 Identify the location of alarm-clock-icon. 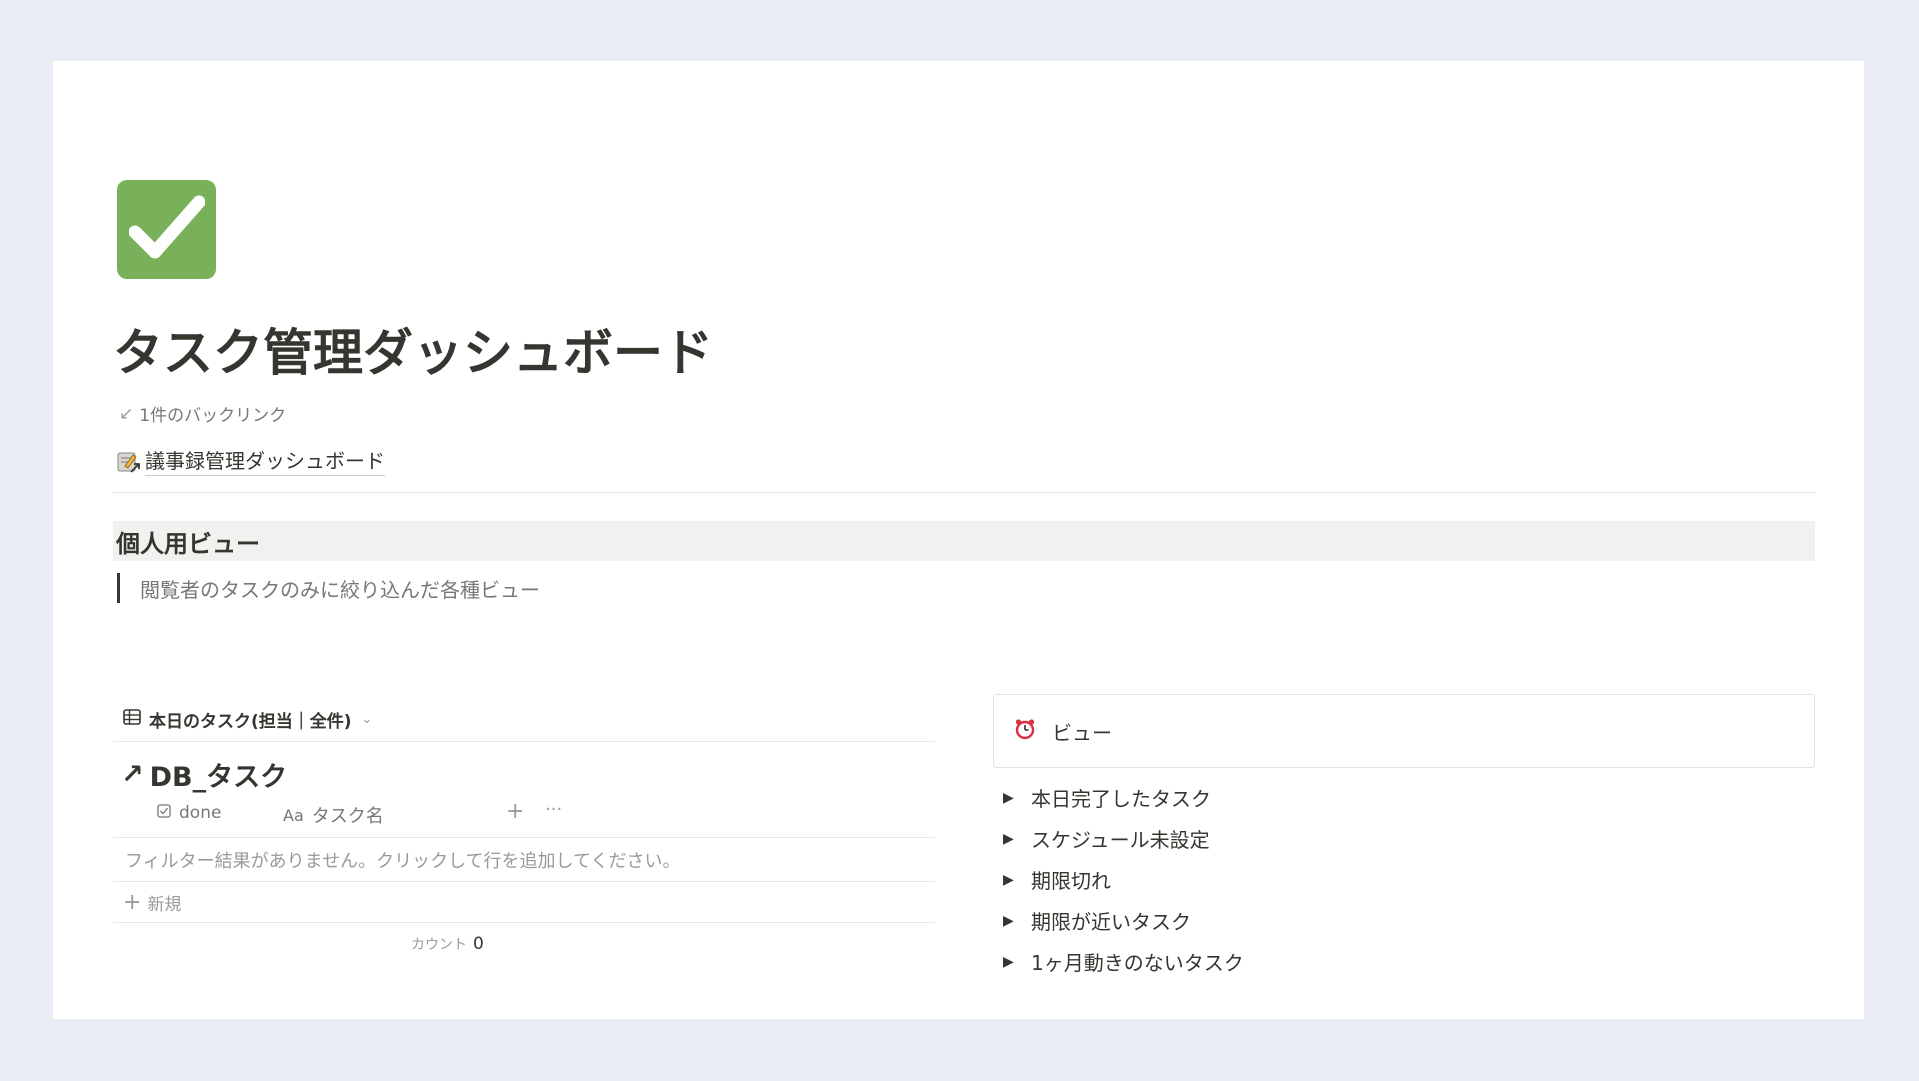
(1025, 731).